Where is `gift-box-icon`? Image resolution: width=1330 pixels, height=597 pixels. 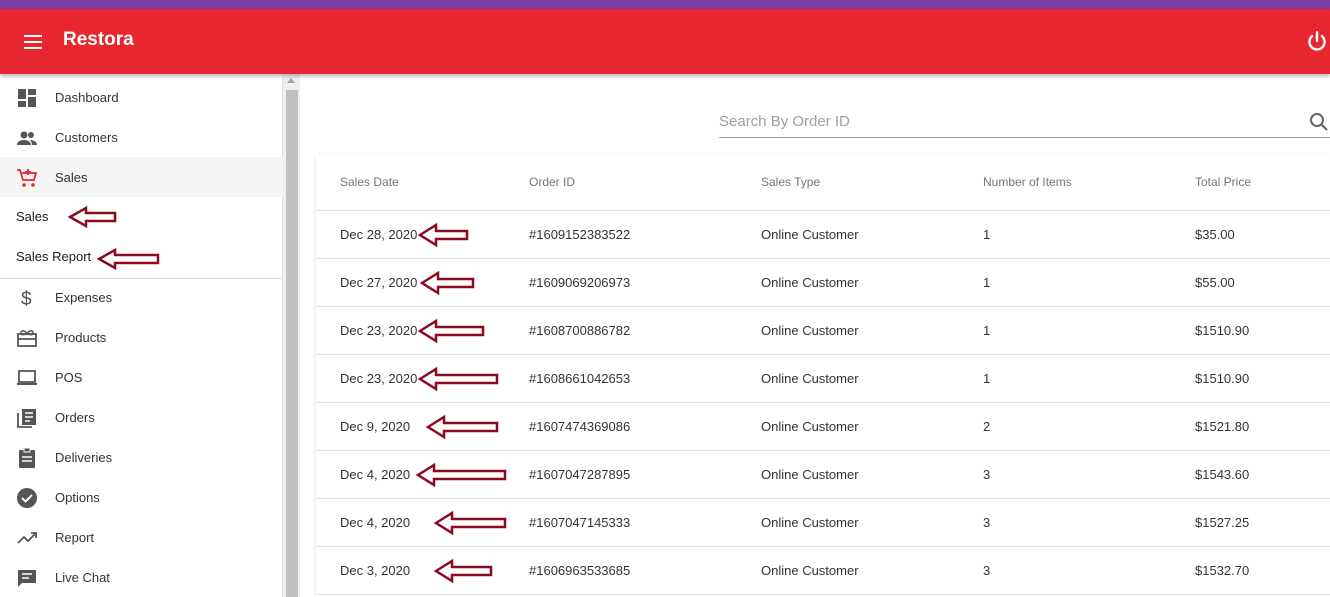 gift-box-icon is located at coordinates (27, 338).